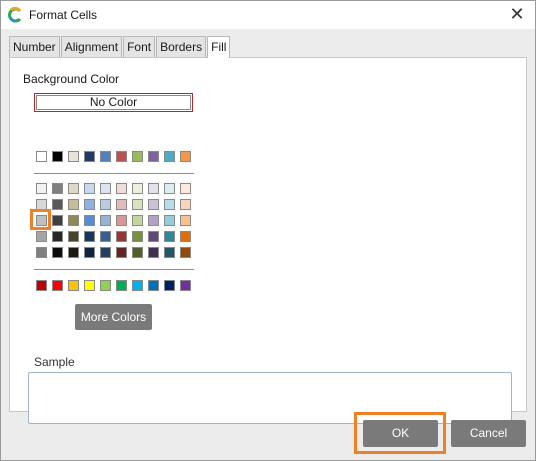  I want to click on title-bar: Format Cells ✕, so click(268, 15).